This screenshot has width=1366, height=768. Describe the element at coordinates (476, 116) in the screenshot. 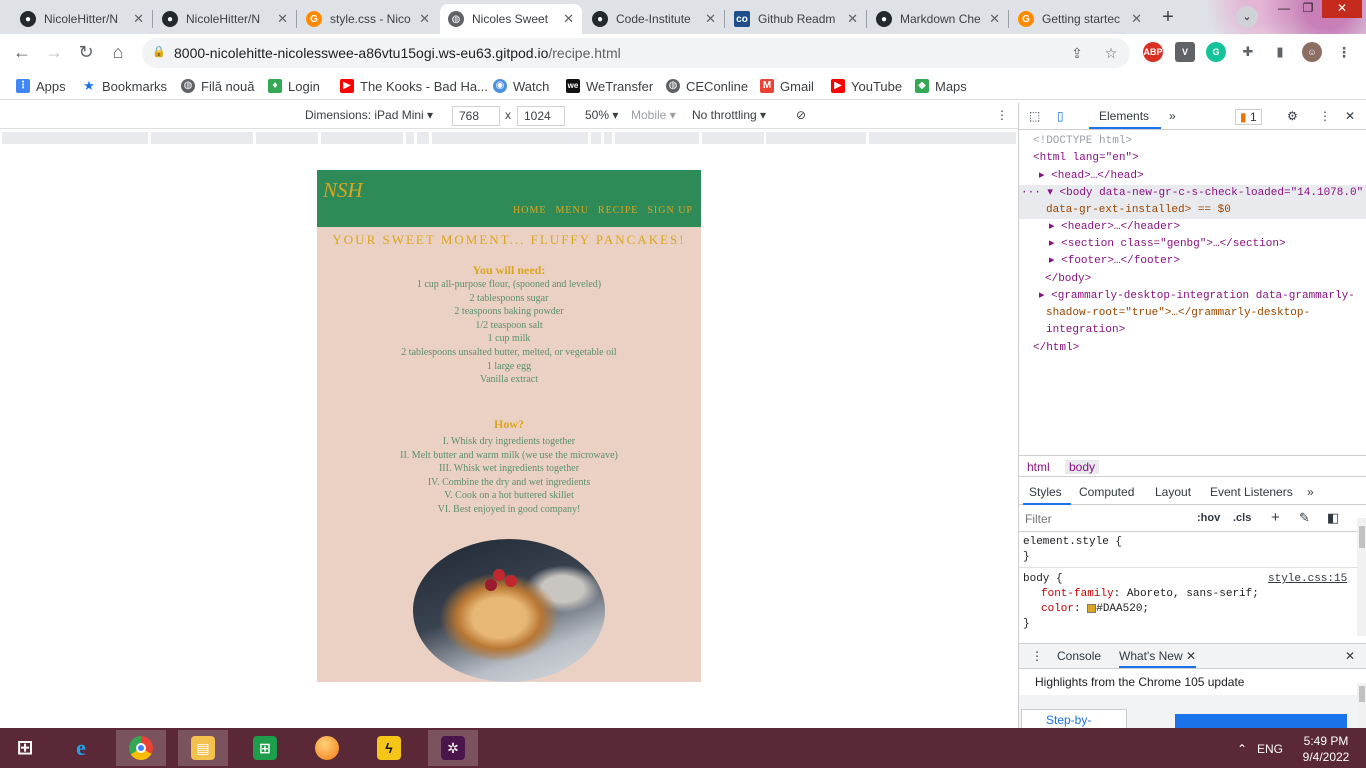

I see `width-input: 768` at that location.